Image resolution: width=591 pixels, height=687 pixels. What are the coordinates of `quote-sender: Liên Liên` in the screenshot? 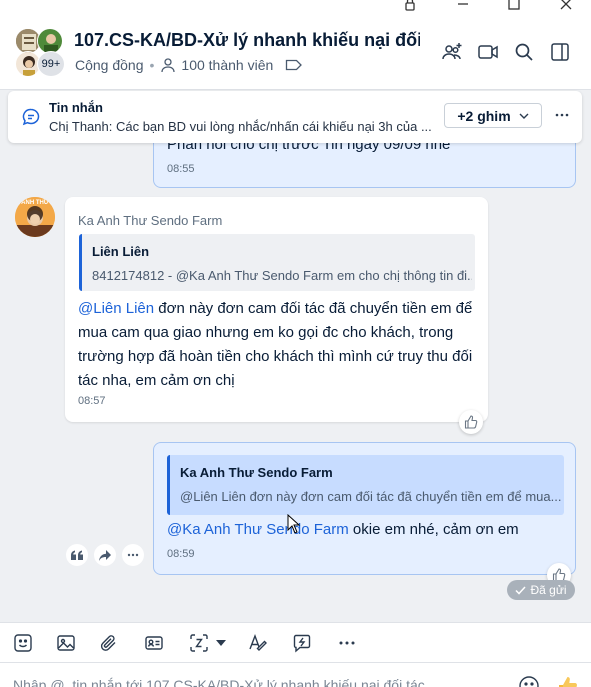 It's located at (121, 251).